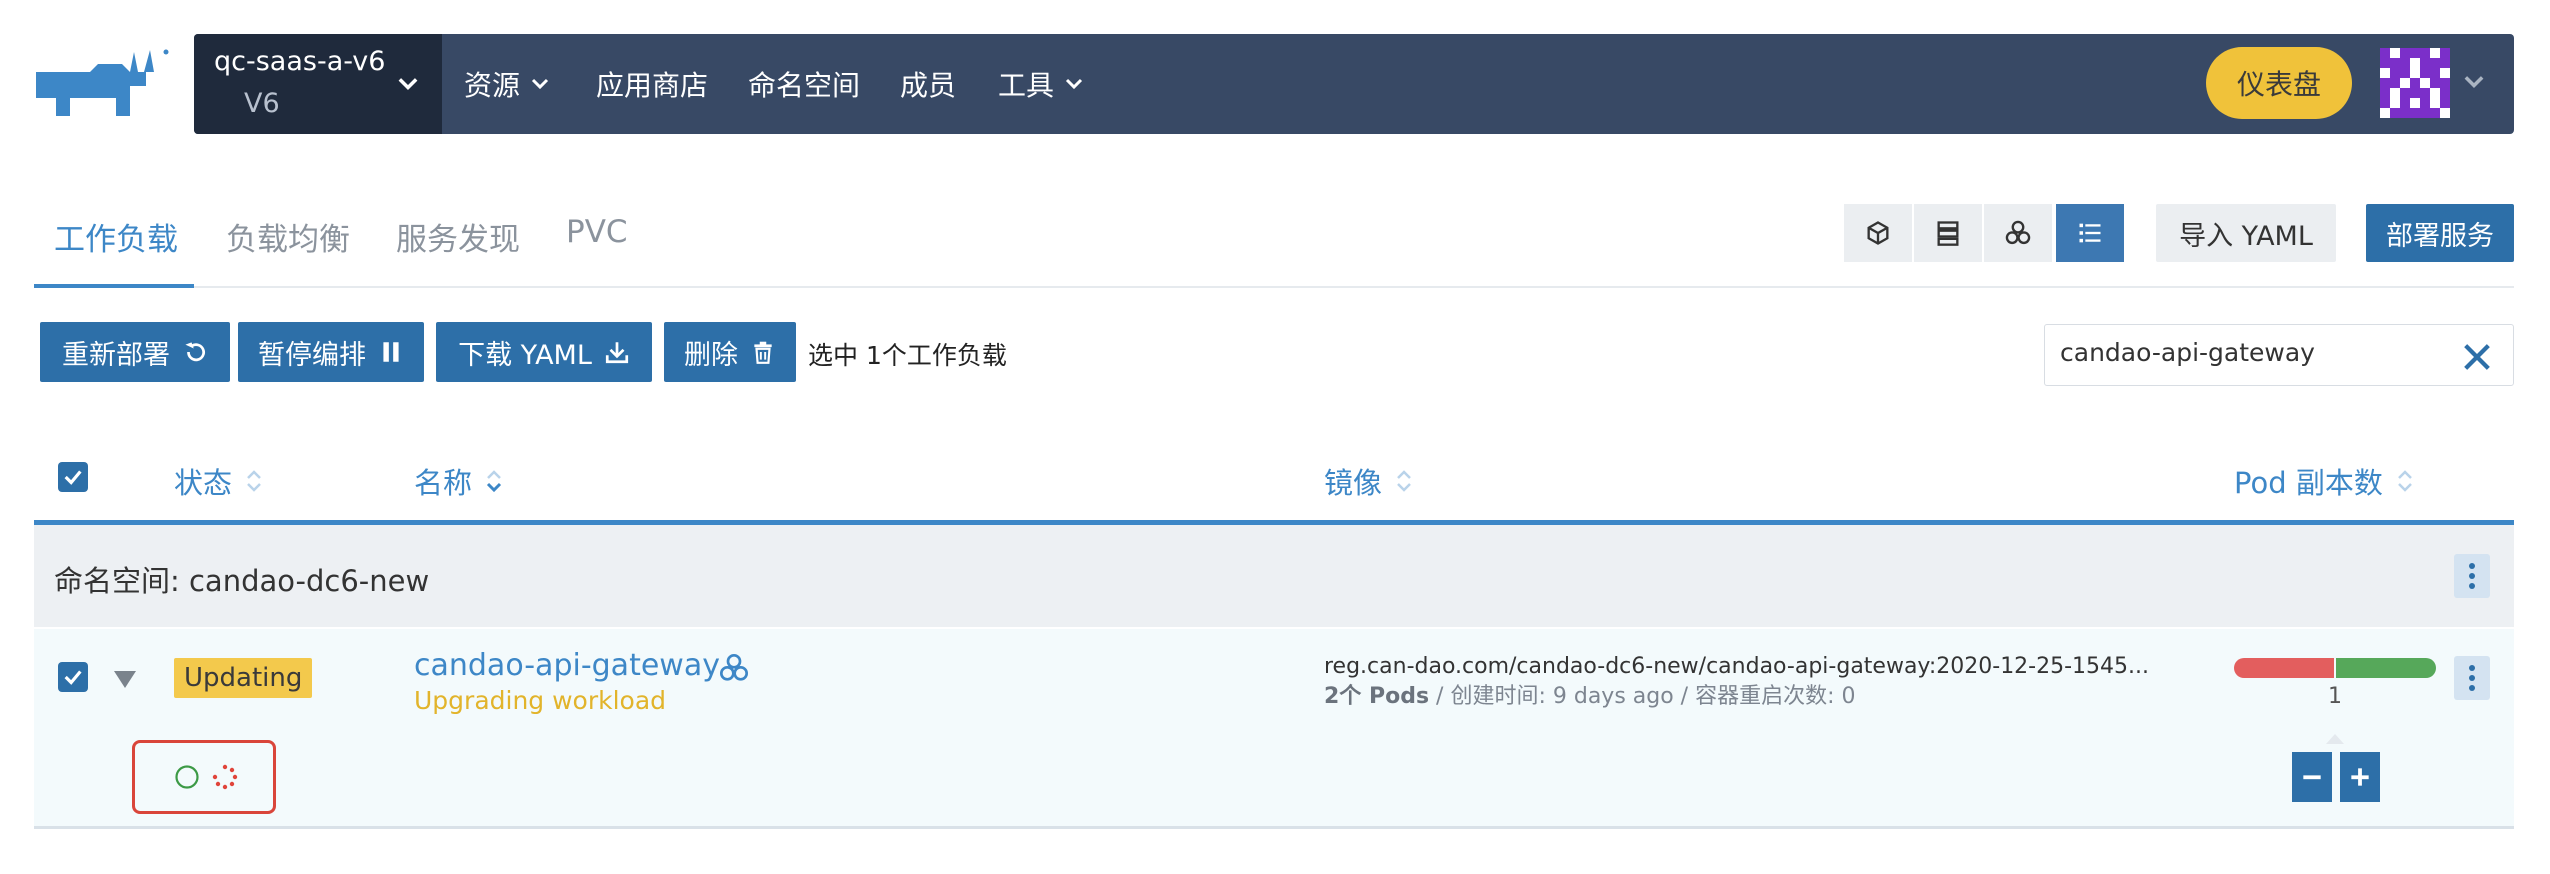 The image size is (2550, 874). Describe the element at coordinates (730, 352) in the screenshot. I see `delete-button: 删除` at that location.